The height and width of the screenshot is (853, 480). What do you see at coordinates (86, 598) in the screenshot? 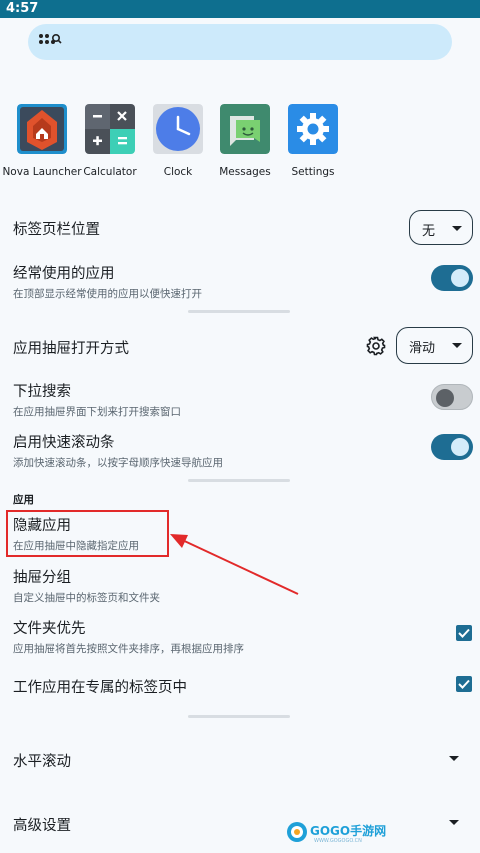
I see `setting-subtitle: 自定义抽屉中的标签页和文件夹` at bounding box center [86, 598].